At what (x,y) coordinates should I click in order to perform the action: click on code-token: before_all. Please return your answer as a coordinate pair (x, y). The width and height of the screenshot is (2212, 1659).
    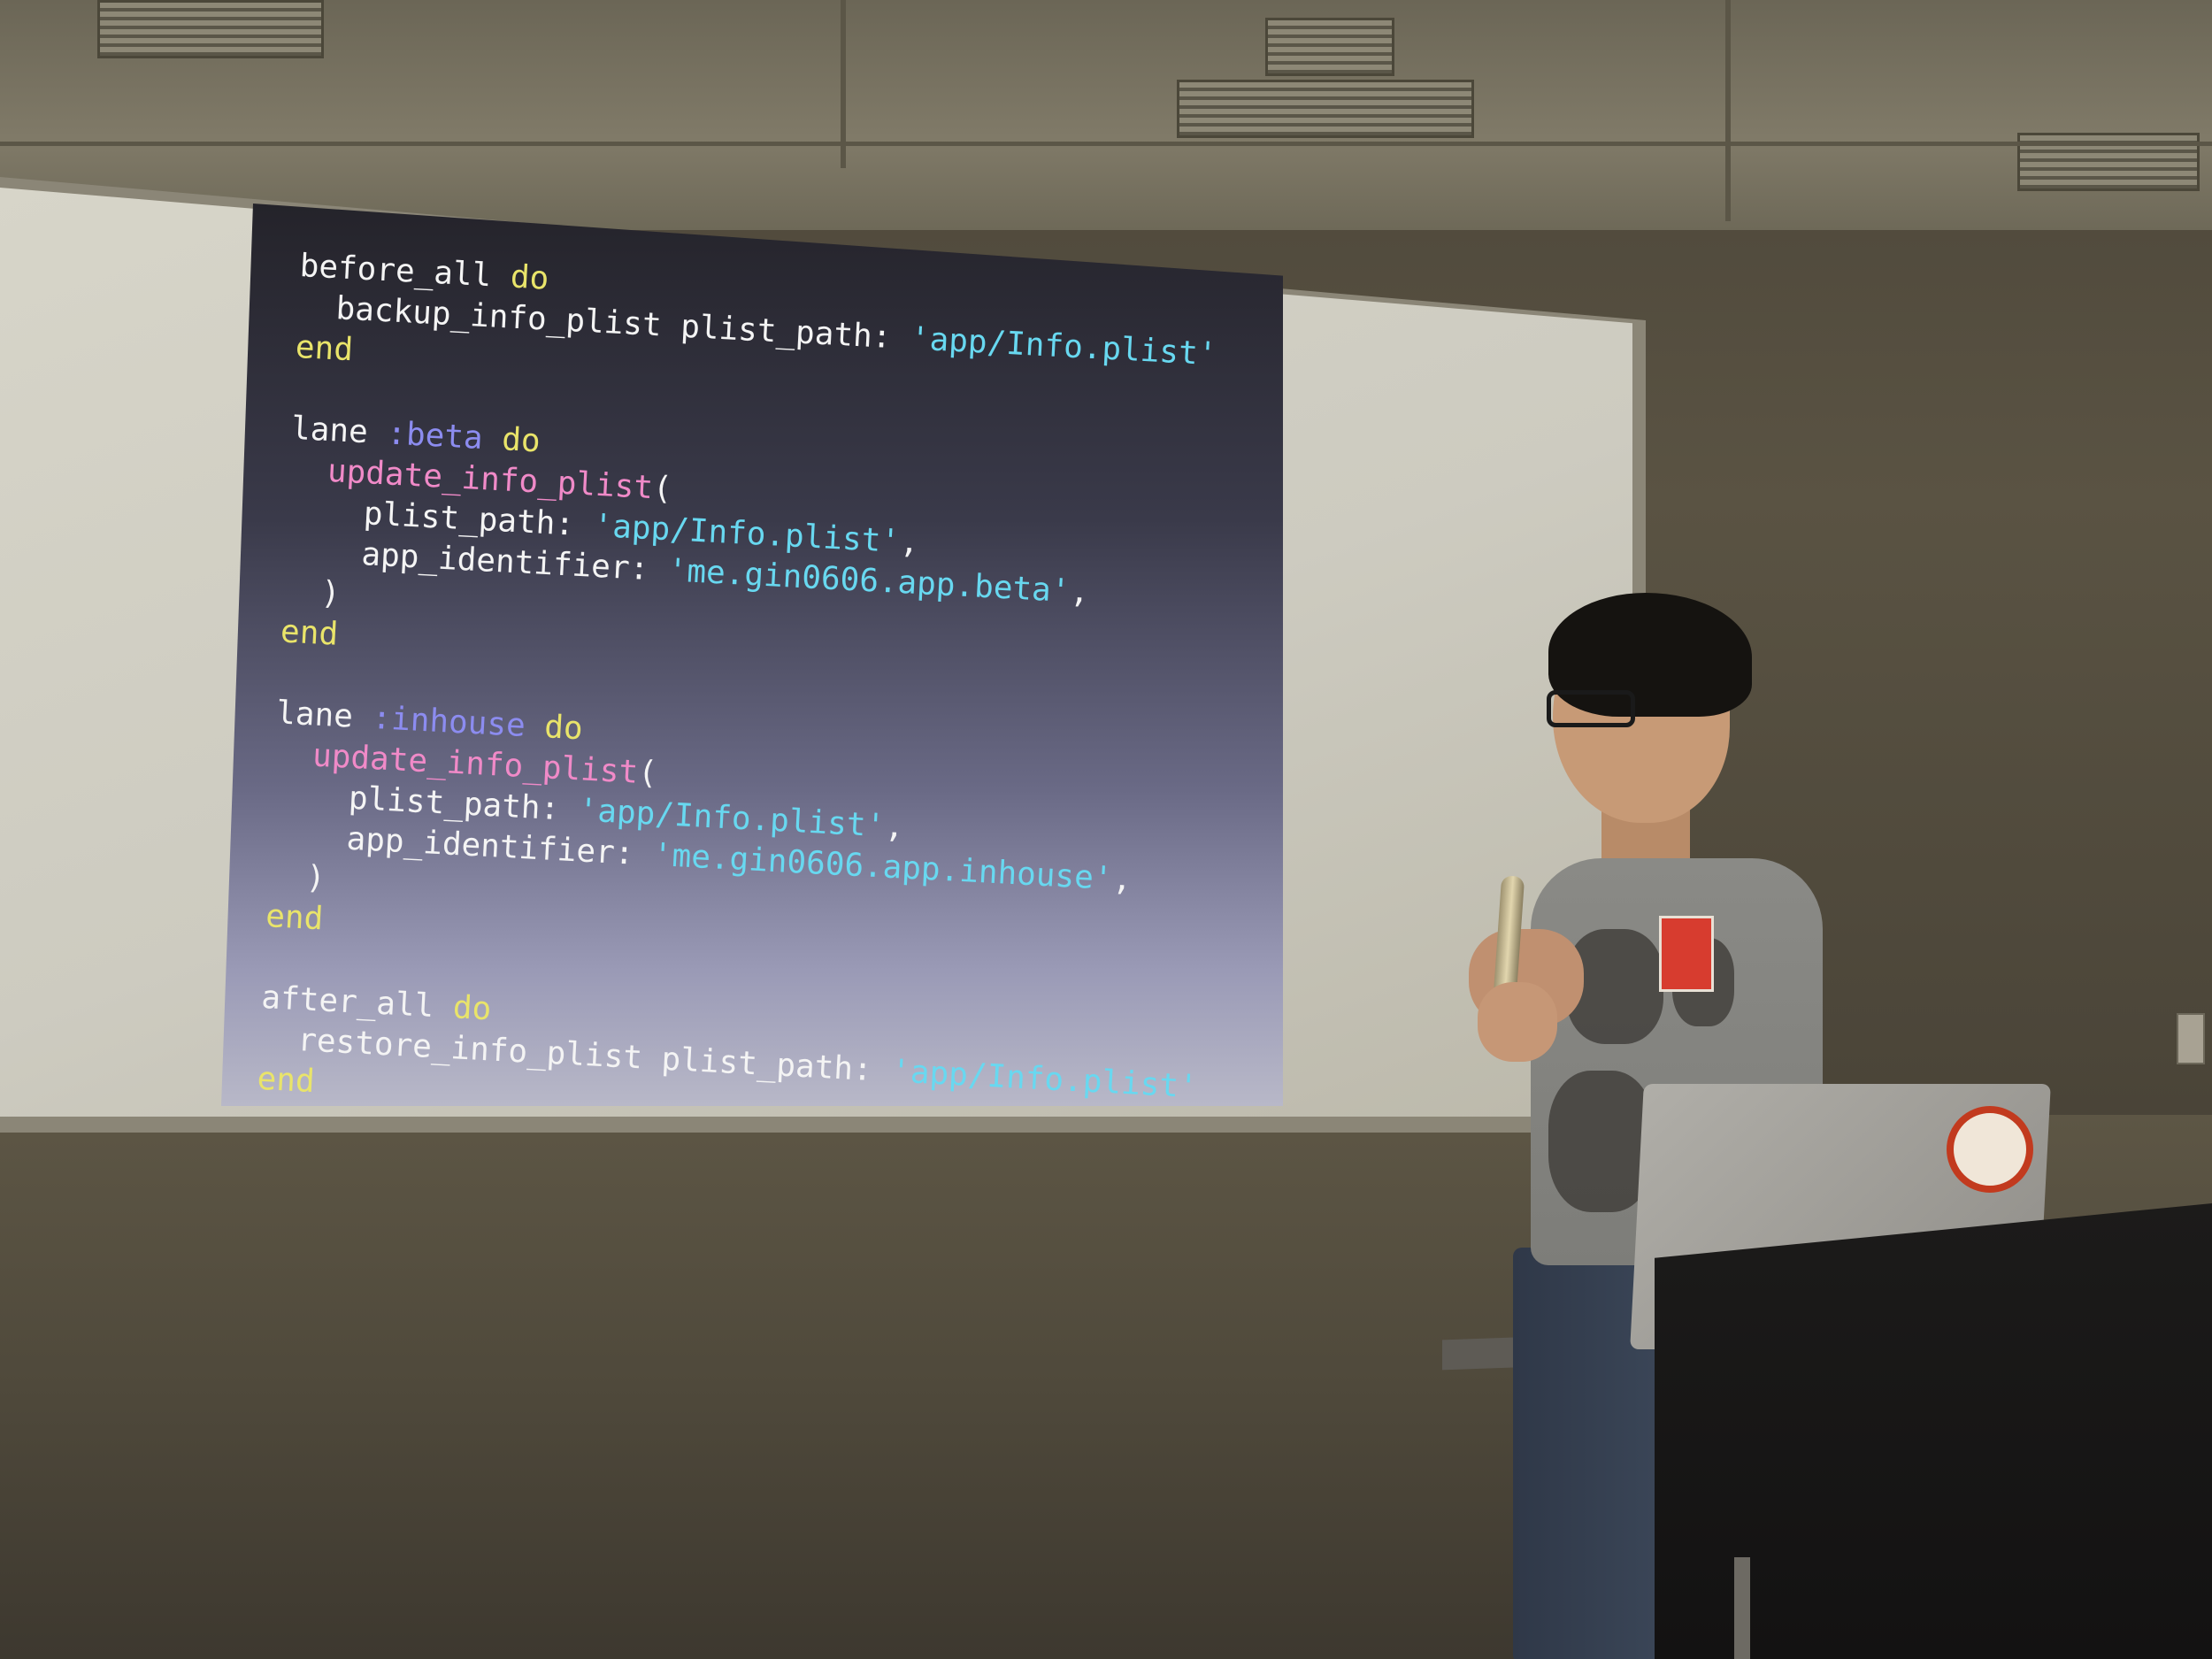
    Looking at the image, I should click on (395, 271).